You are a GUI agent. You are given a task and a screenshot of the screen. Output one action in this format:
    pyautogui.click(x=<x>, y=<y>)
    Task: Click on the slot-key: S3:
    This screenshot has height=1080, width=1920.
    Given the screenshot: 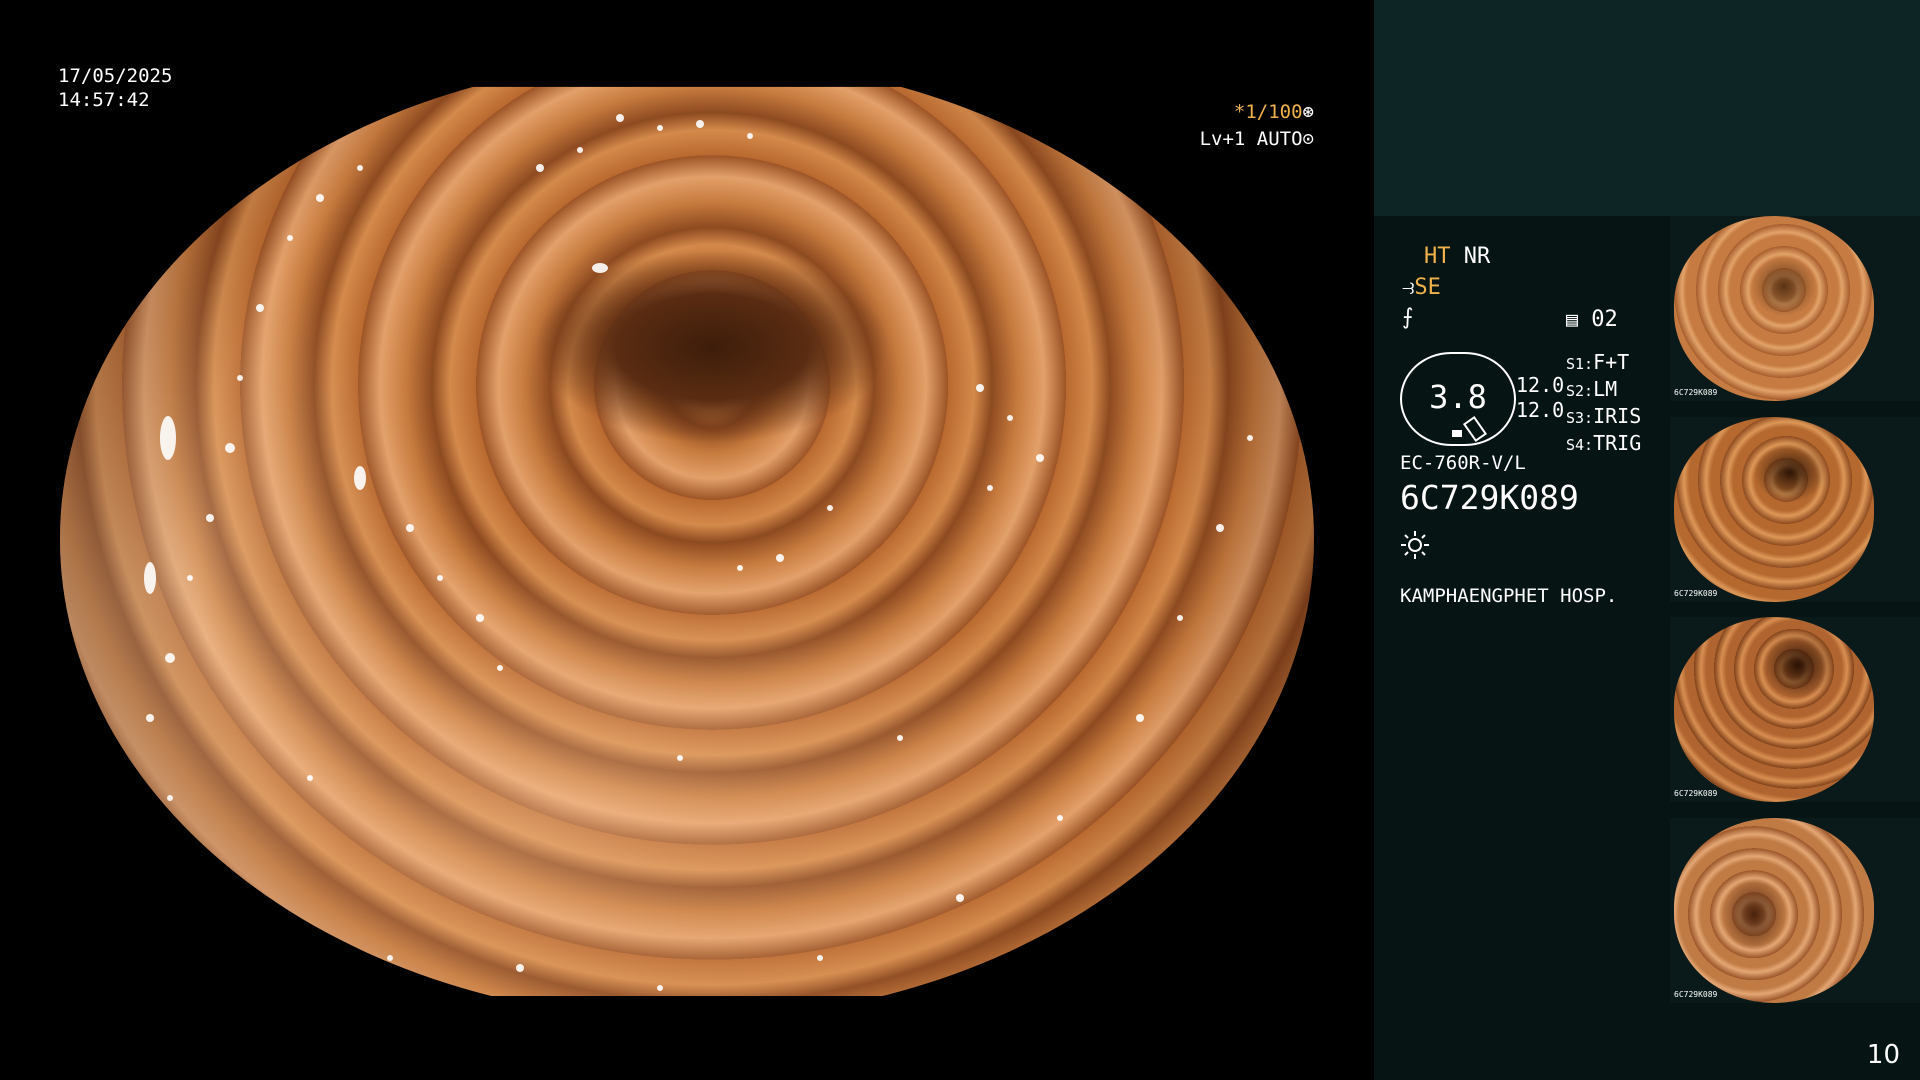 What is the action you would take?
    pyautogui.click(x=1580, y=418)
    